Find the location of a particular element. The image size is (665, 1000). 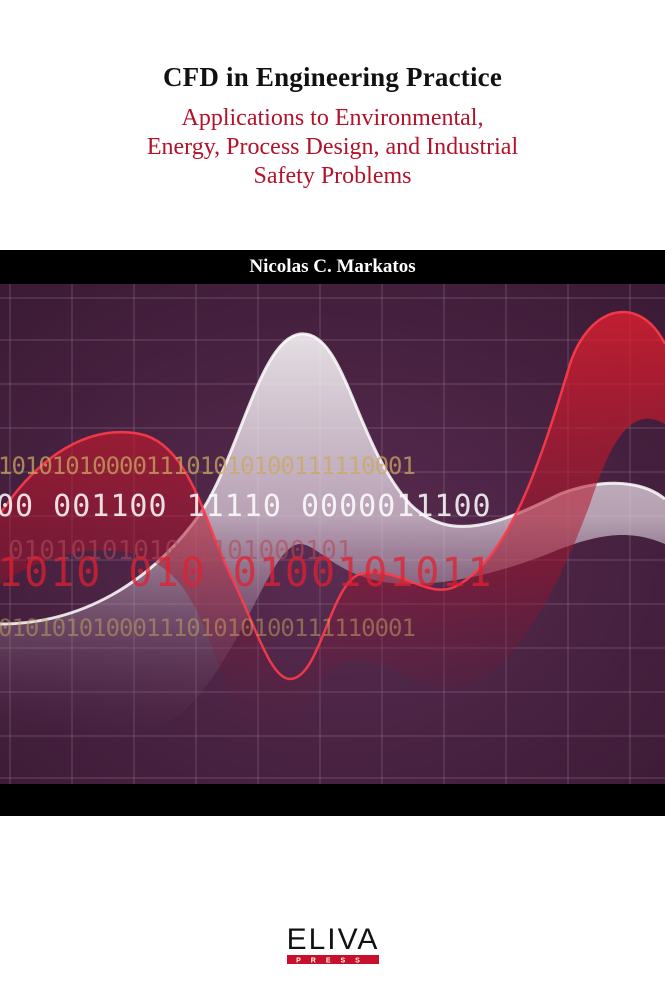

author-band: Nicolas C. Markatos is located at coordinates (332, 267).